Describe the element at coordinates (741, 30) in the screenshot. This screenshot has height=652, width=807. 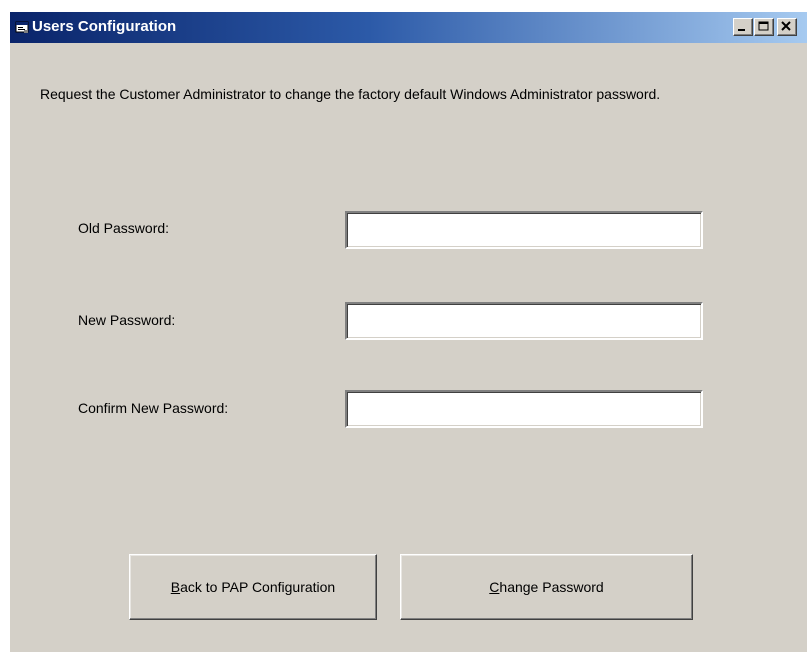
I see `minimize-icon` at that location.